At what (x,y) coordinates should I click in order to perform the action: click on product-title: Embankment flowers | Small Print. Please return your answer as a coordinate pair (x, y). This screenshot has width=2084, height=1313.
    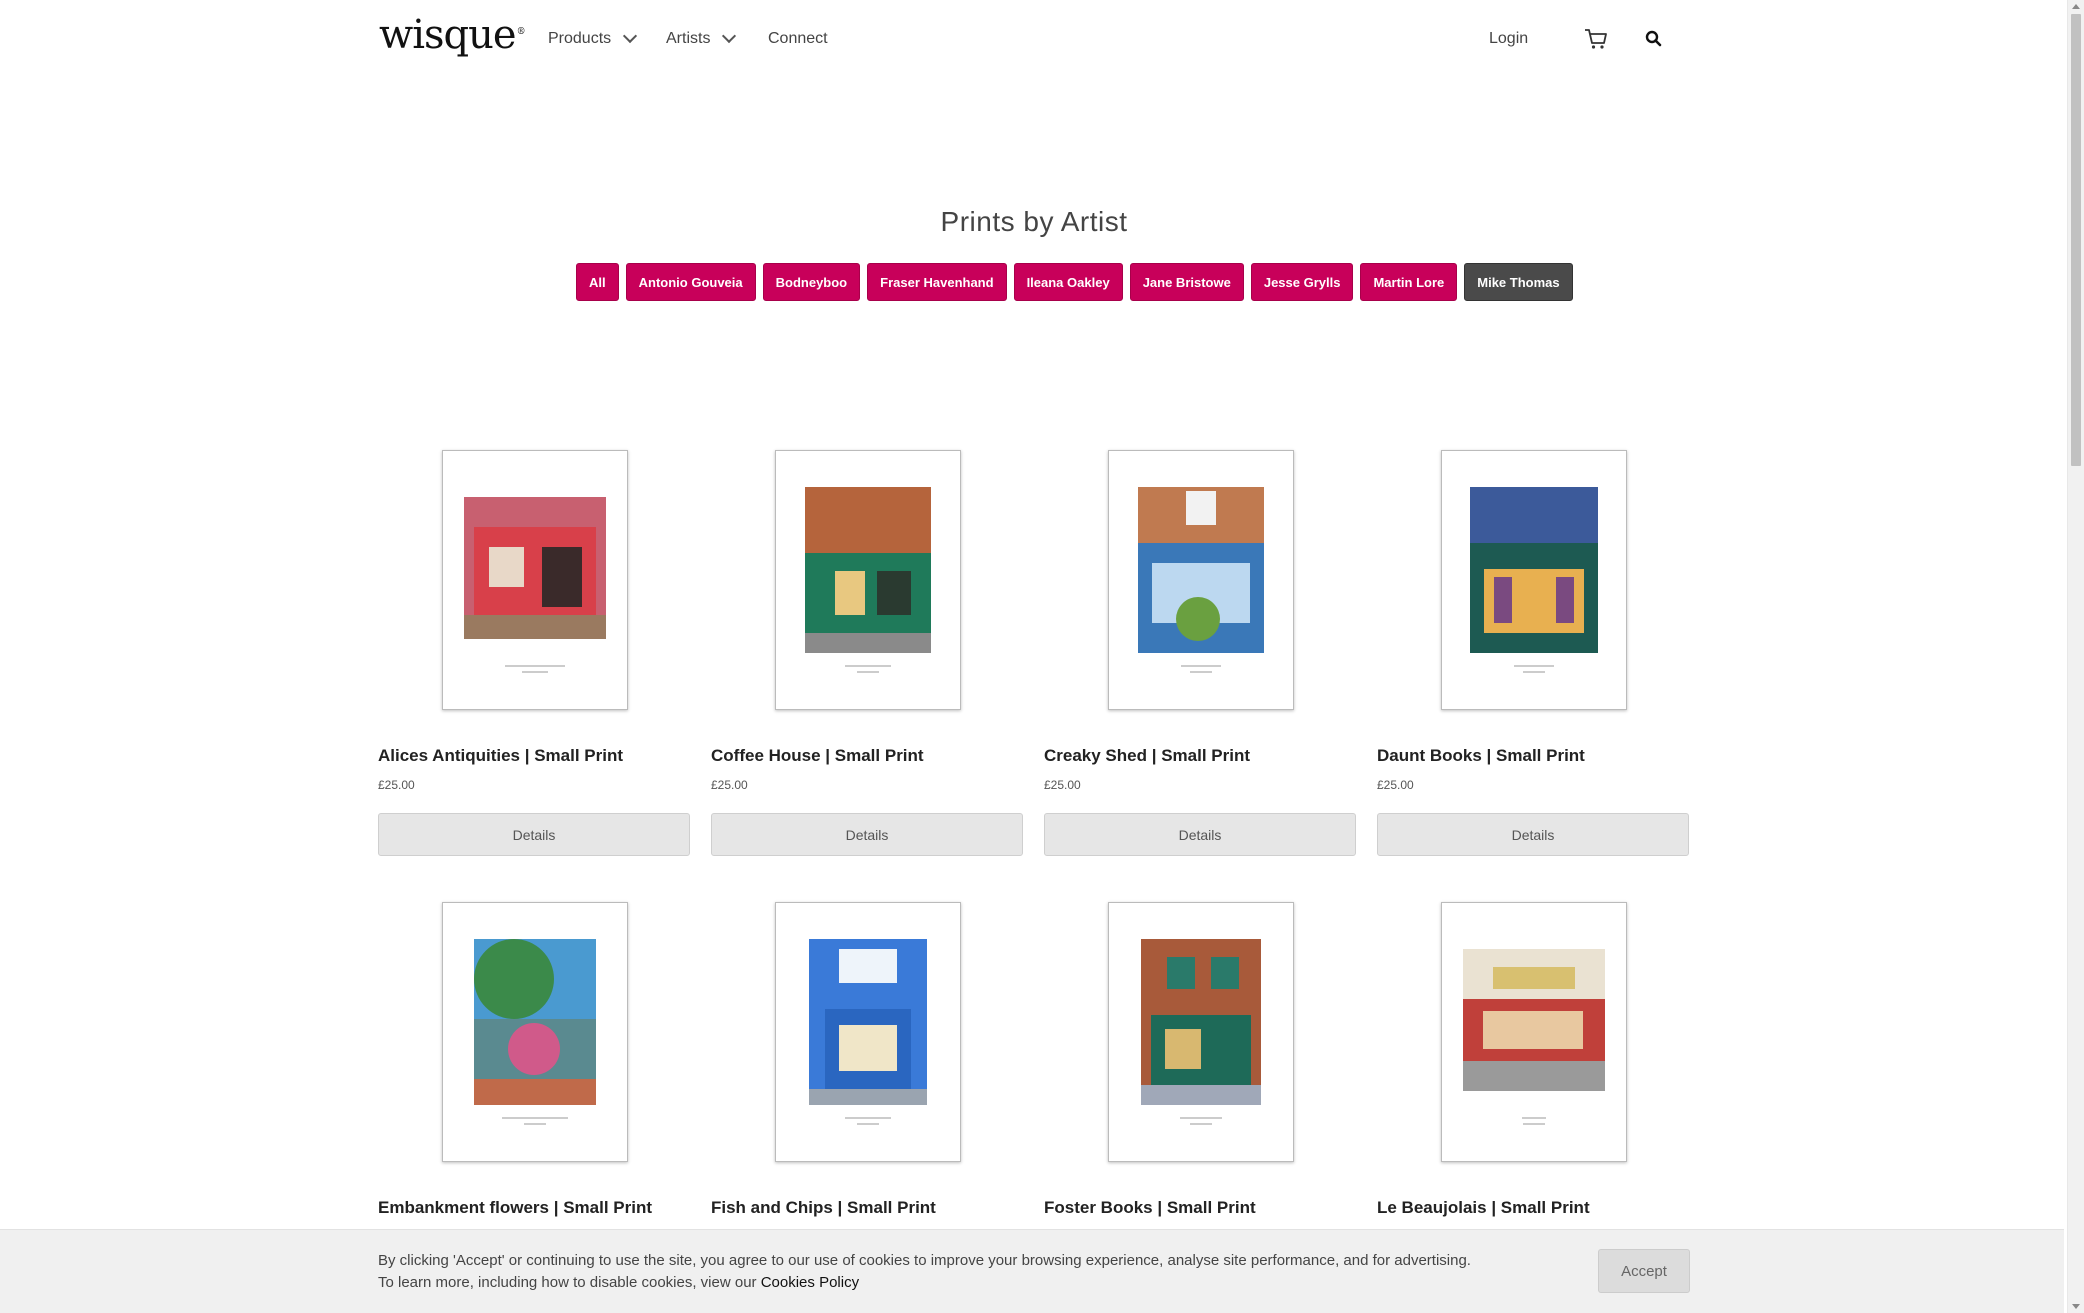
    Looking at the image, I should click on (515, 1208).